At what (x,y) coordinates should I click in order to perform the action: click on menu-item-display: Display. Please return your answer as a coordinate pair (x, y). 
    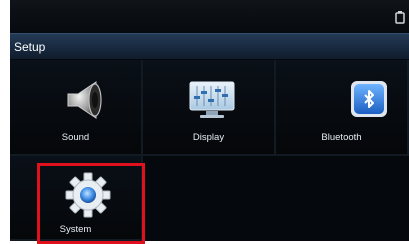
    Looking at the image, I should click on (209, 108).